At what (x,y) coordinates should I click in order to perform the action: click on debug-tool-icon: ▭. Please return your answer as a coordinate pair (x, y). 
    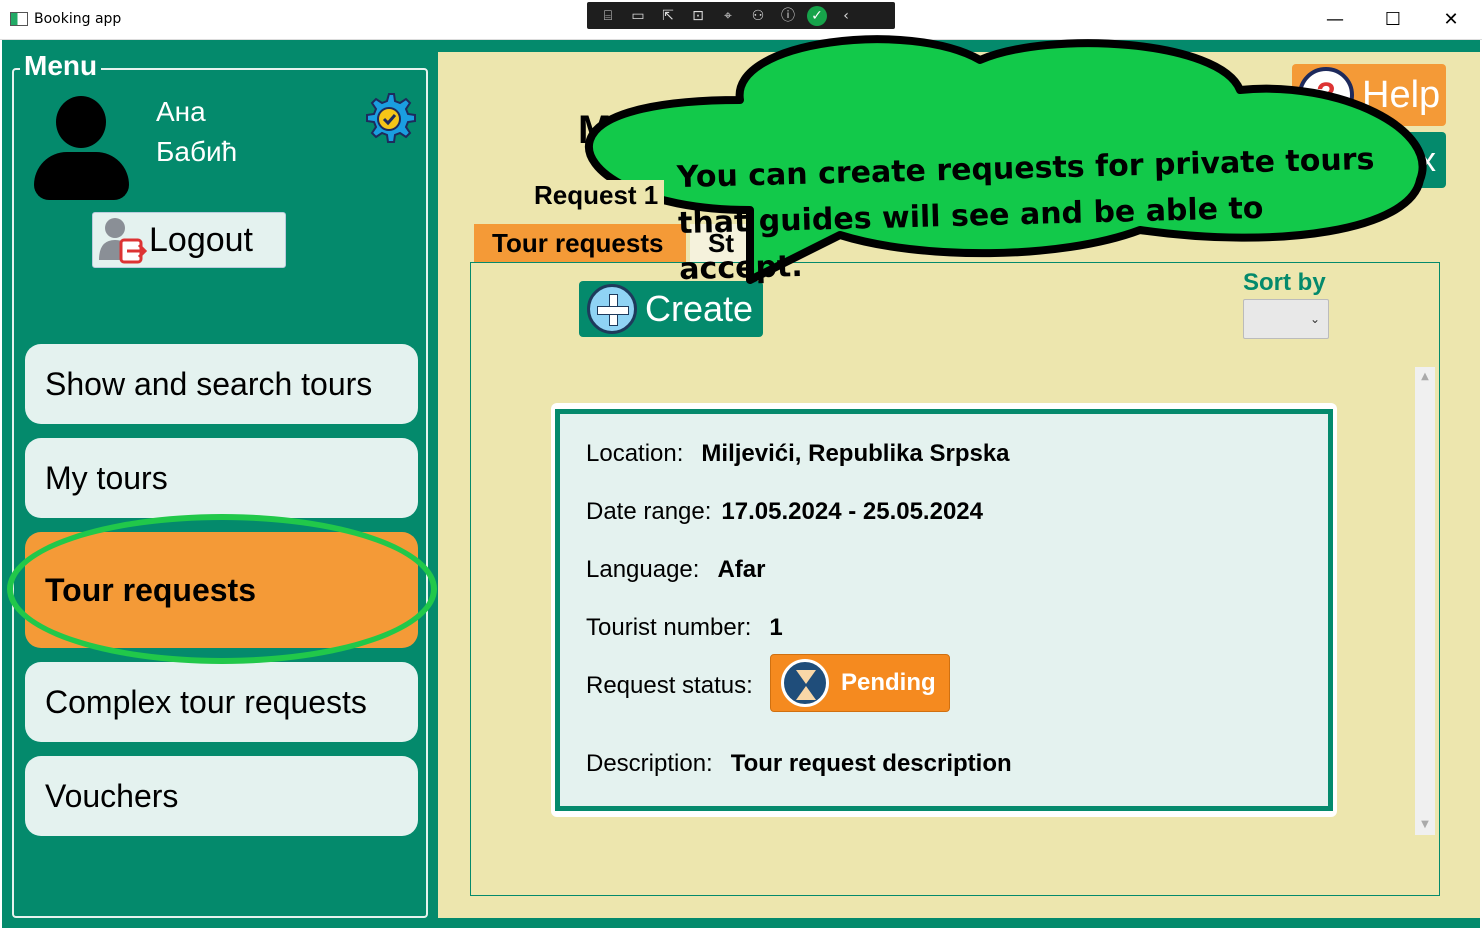
    Looking at the image, I should click on (638, 16).